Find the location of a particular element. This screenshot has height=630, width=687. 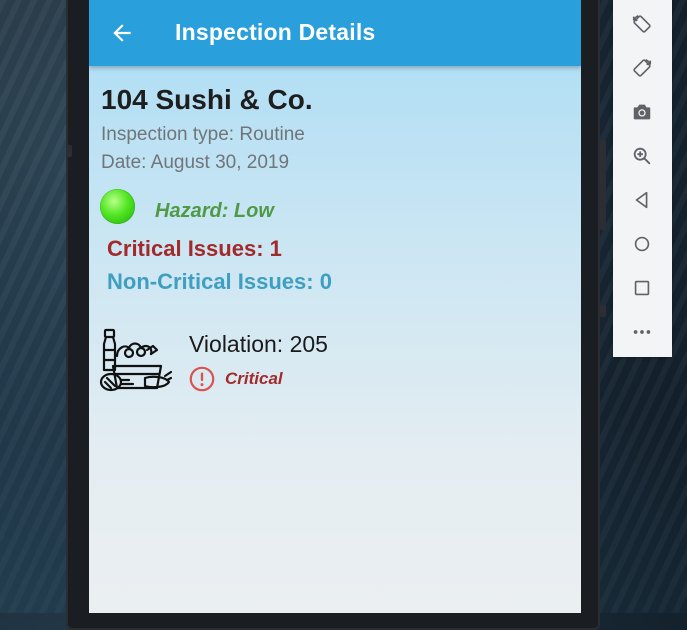

page-title: Inspection Details is located at coordinates (275, 32).